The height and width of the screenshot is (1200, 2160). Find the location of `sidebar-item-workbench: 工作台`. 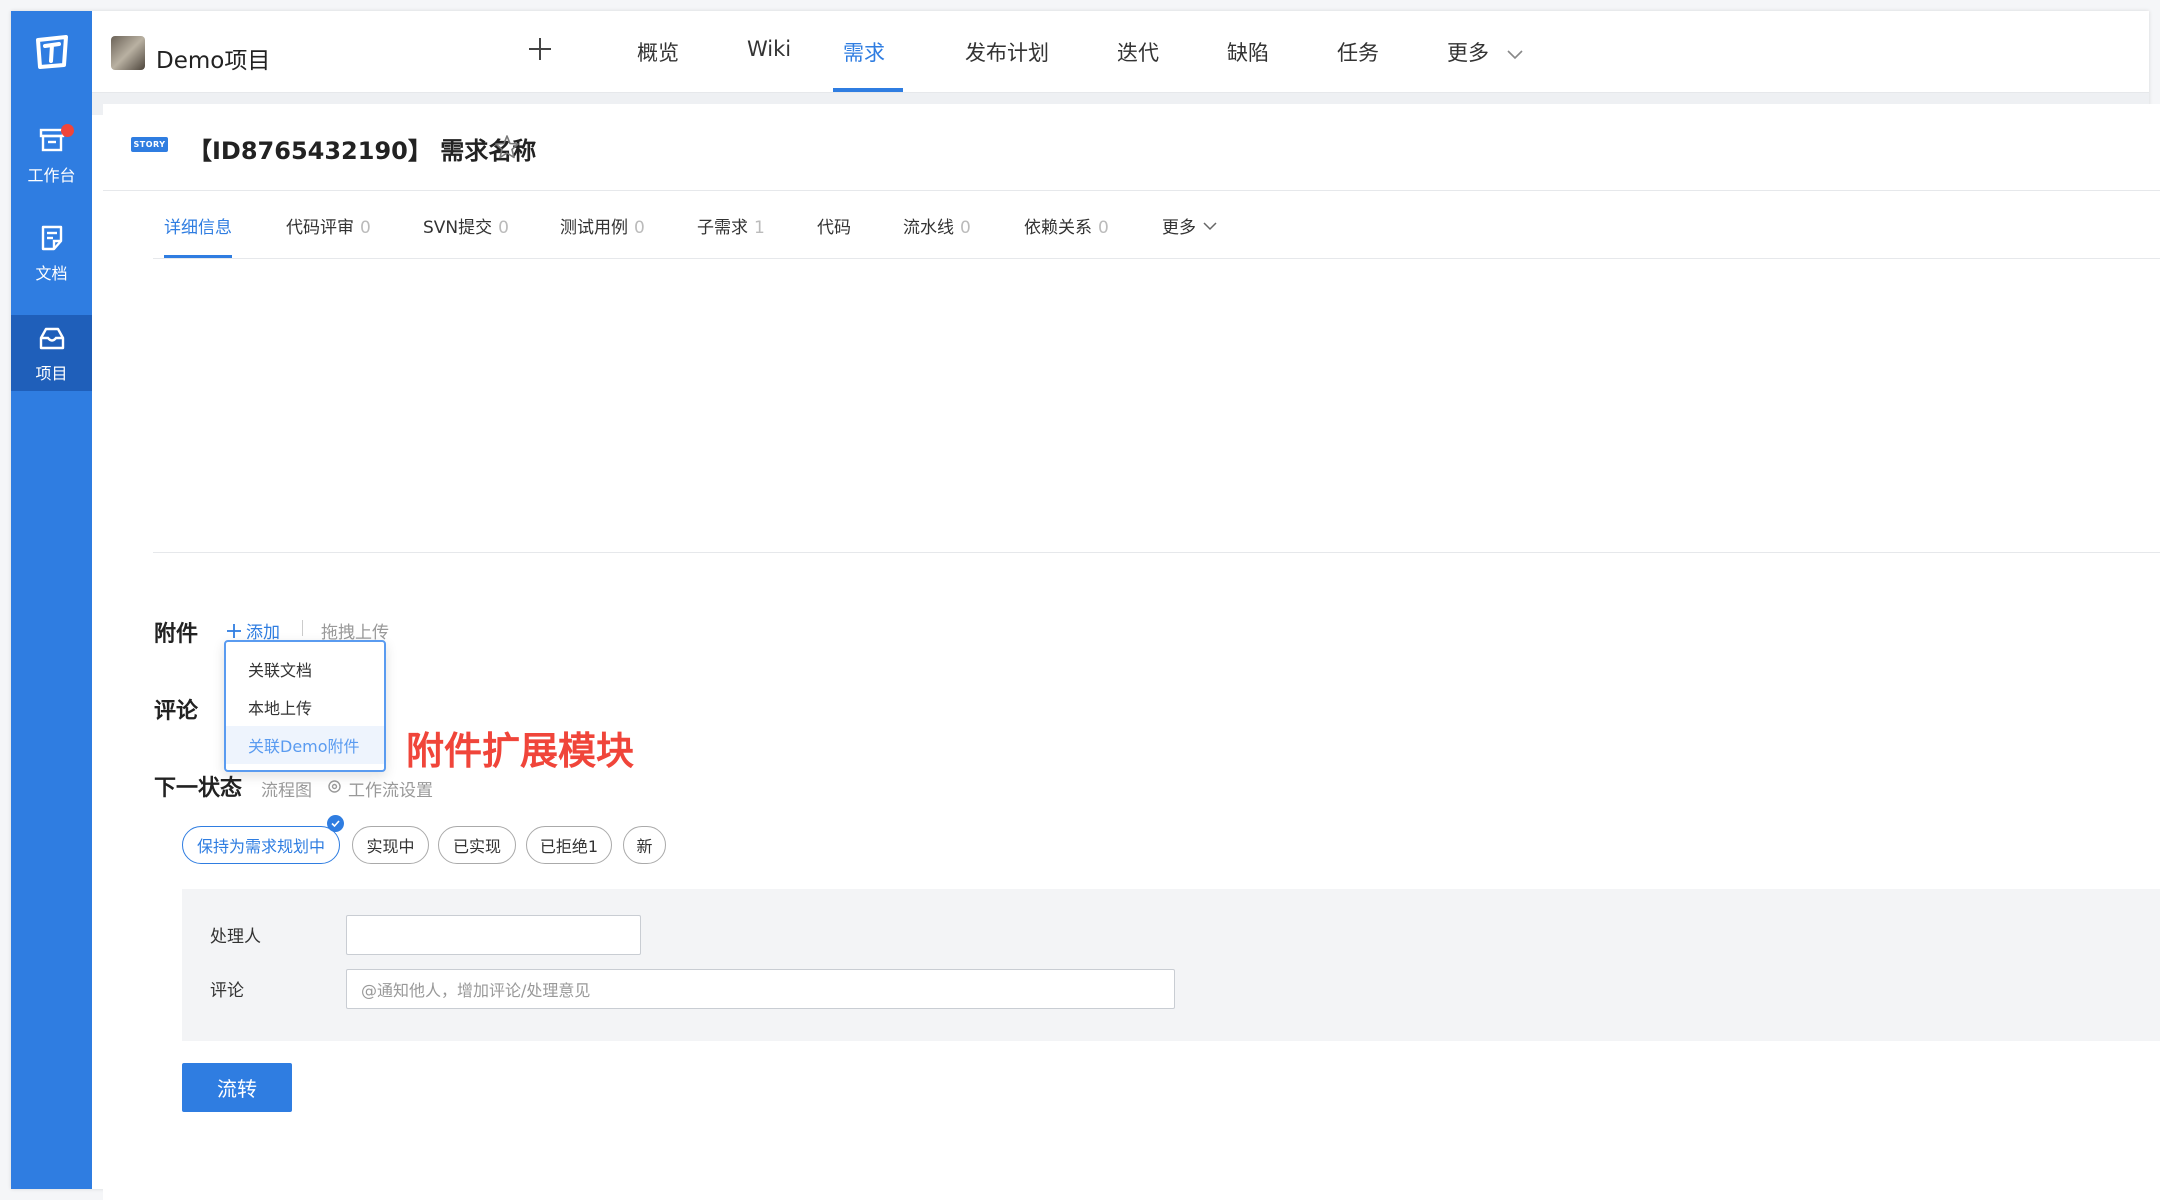

sidebar-item-workbench: 工作台 is located at coordinates (51, 155).